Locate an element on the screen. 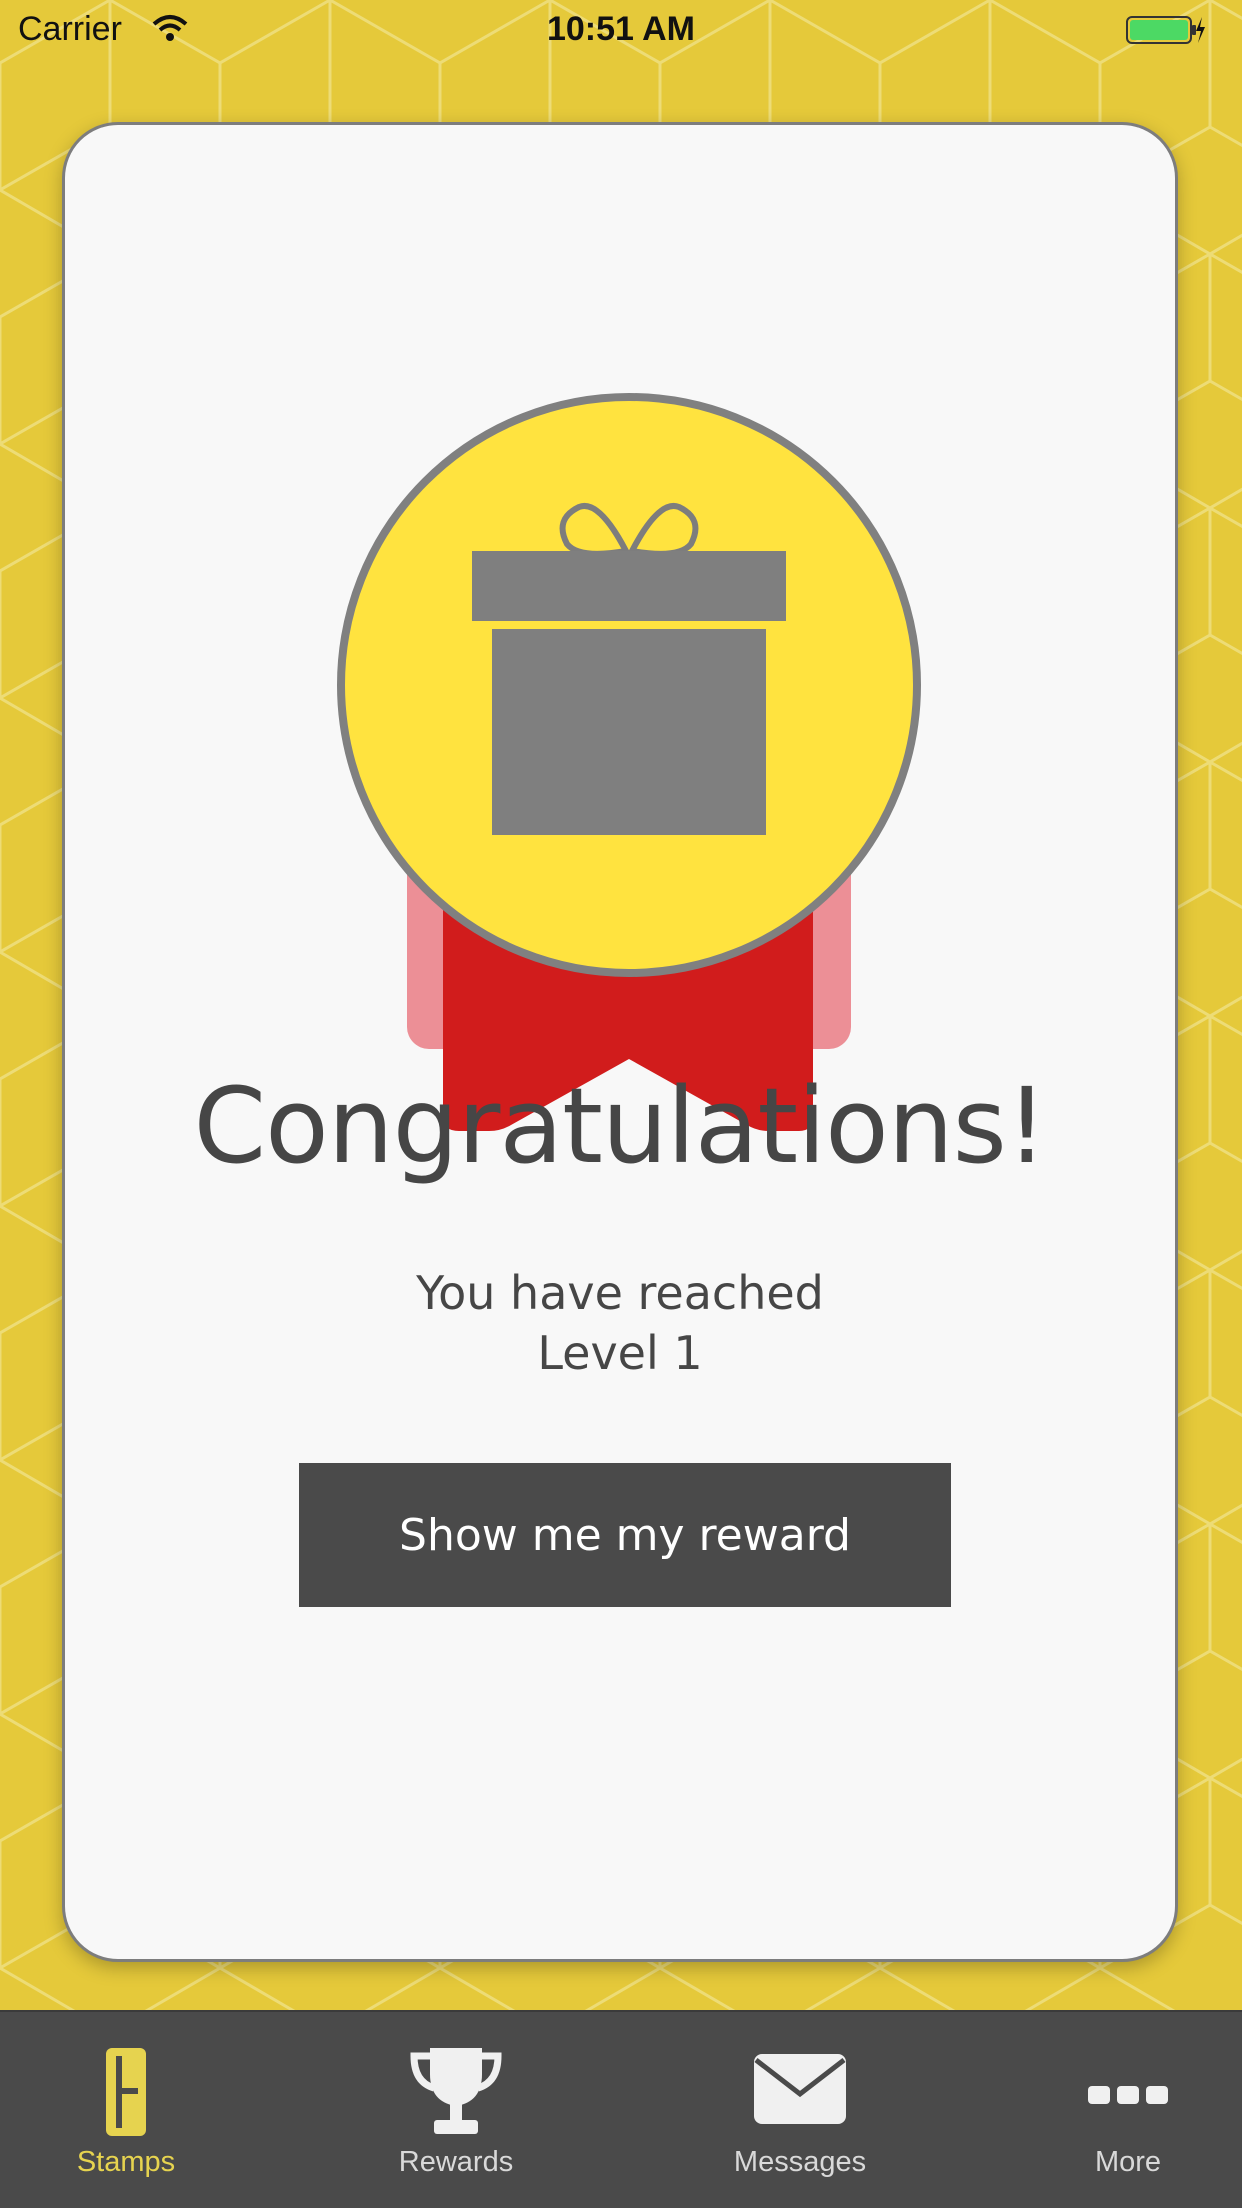  level-message-line2: Level 1 is located at coordinates (620, 1353).